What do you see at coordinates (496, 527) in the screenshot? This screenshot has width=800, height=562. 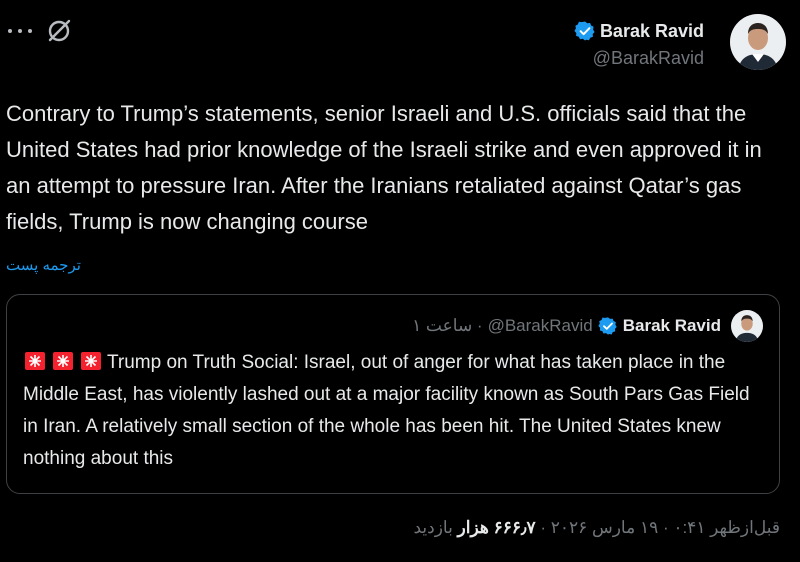 I see `views-count: ۶۶۶٫۷ هزار` at bounding box center [496, 527].